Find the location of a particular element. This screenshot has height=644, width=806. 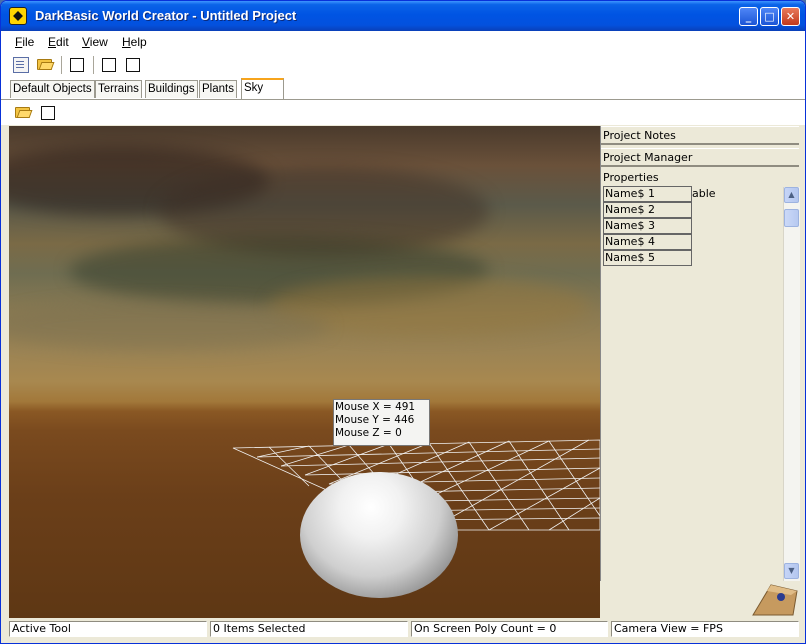

status-active-tool: Active Tool is located at coordinates (108, 629).